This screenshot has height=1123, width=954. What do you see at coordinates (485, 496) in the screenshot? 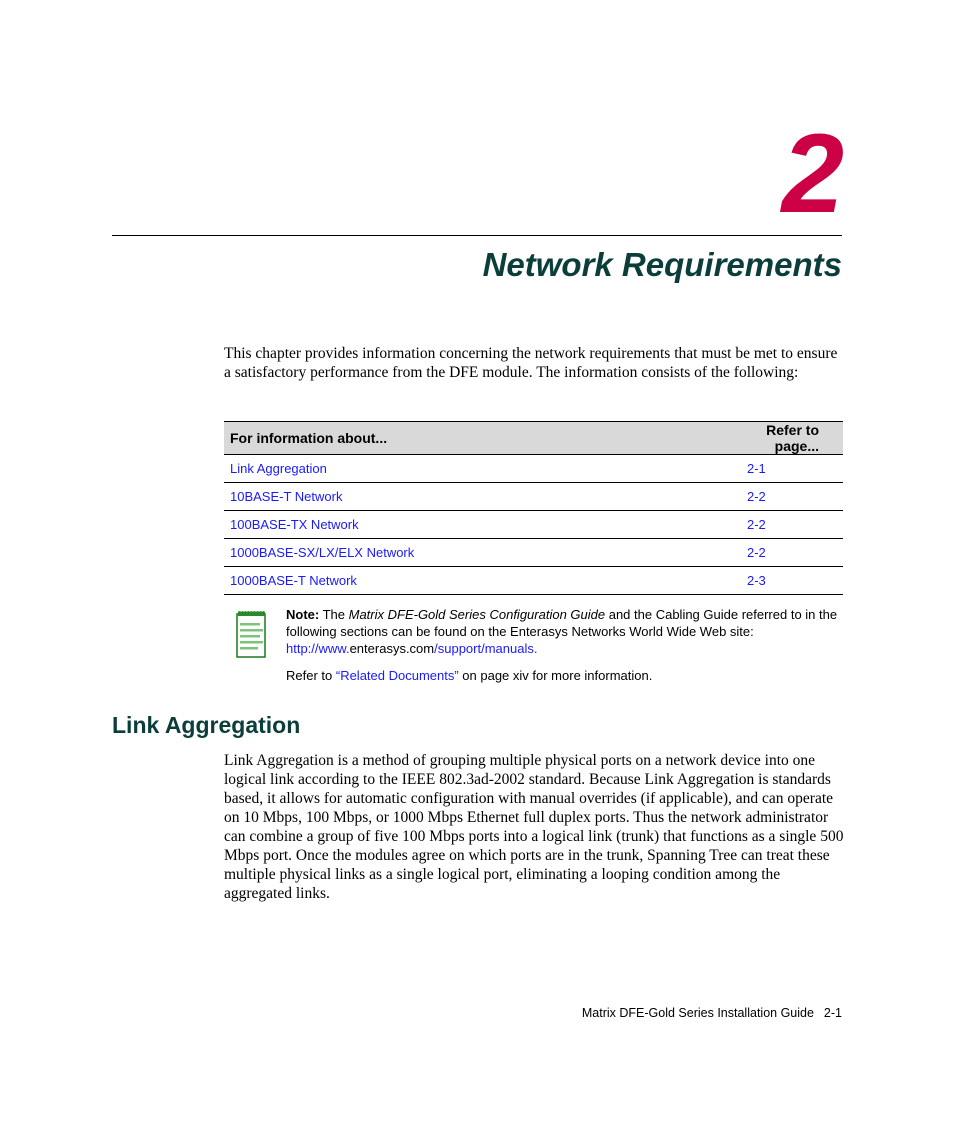
I see `topic-link: 10BASE-T Network` at bounding box center [485, 496].